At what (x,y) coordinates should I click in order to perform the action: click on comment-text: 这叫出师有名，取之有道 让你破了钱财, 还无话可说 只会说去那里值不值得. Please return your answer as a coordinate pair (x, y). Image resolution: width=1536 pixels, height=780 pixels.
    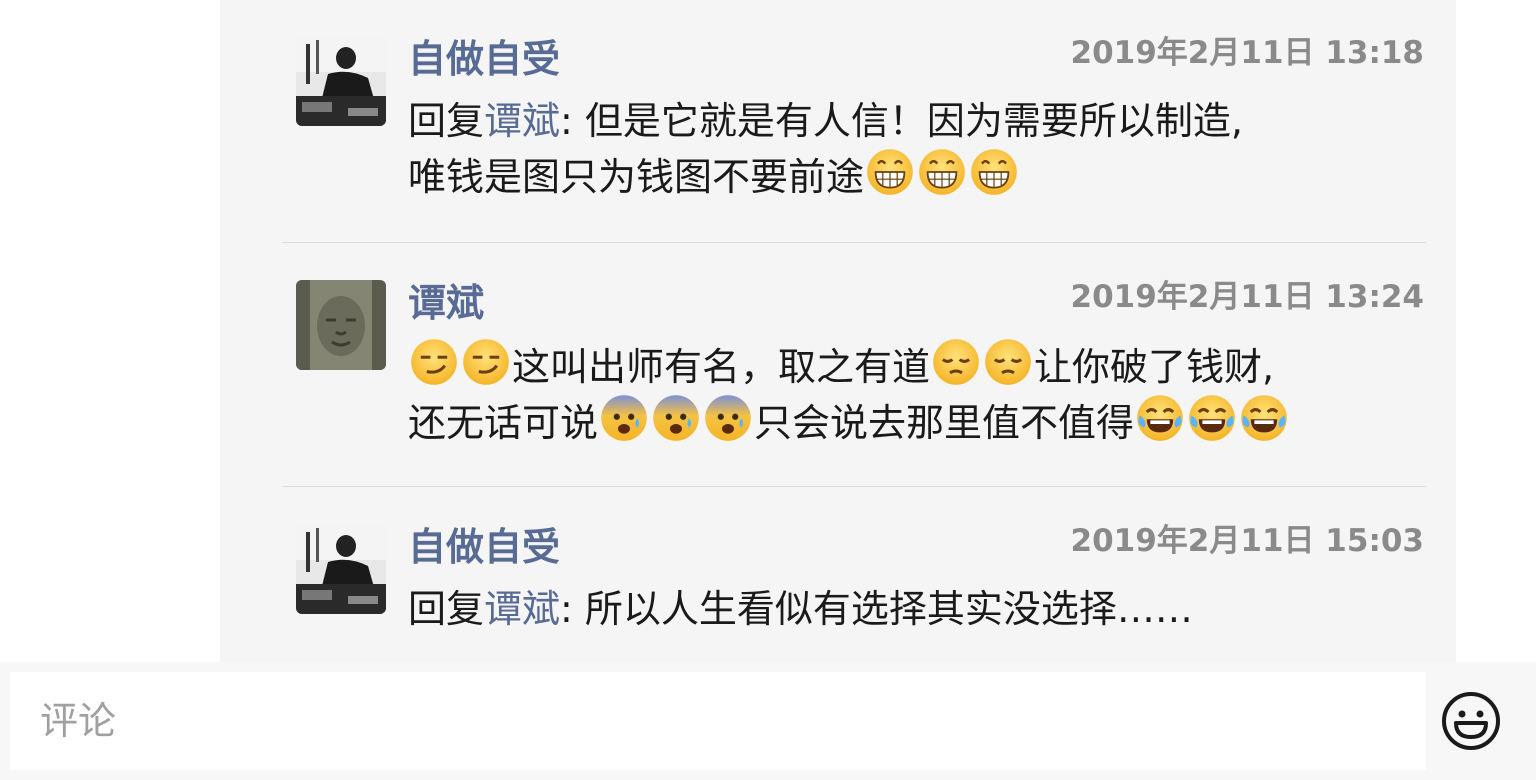
    Looking at the image, I should click on (908, 394).